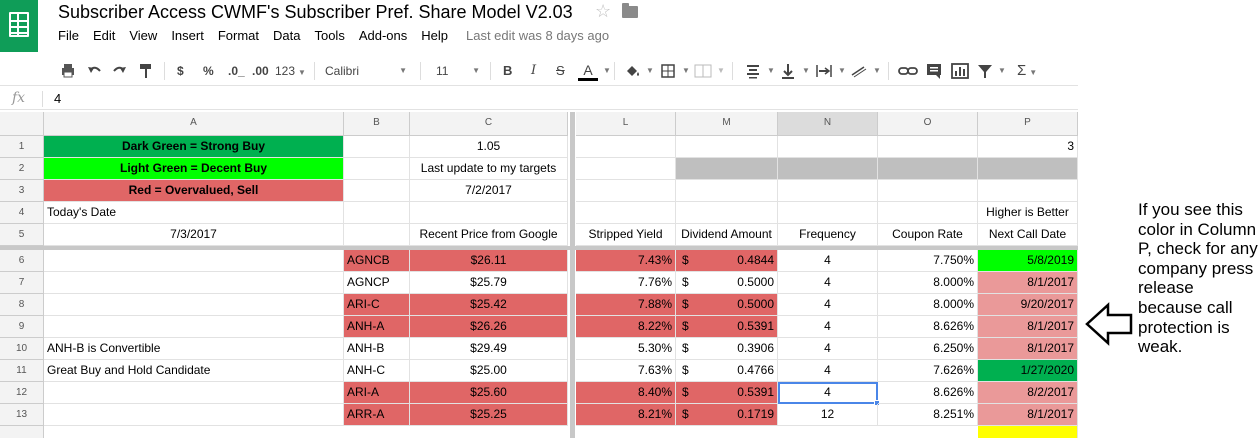 The height and width of the screenshot is (438, 1260). What do you see at coordinates (828, 261) in the screenshot?
I see `cell-n6: 4` at bounding box center [828, 261].